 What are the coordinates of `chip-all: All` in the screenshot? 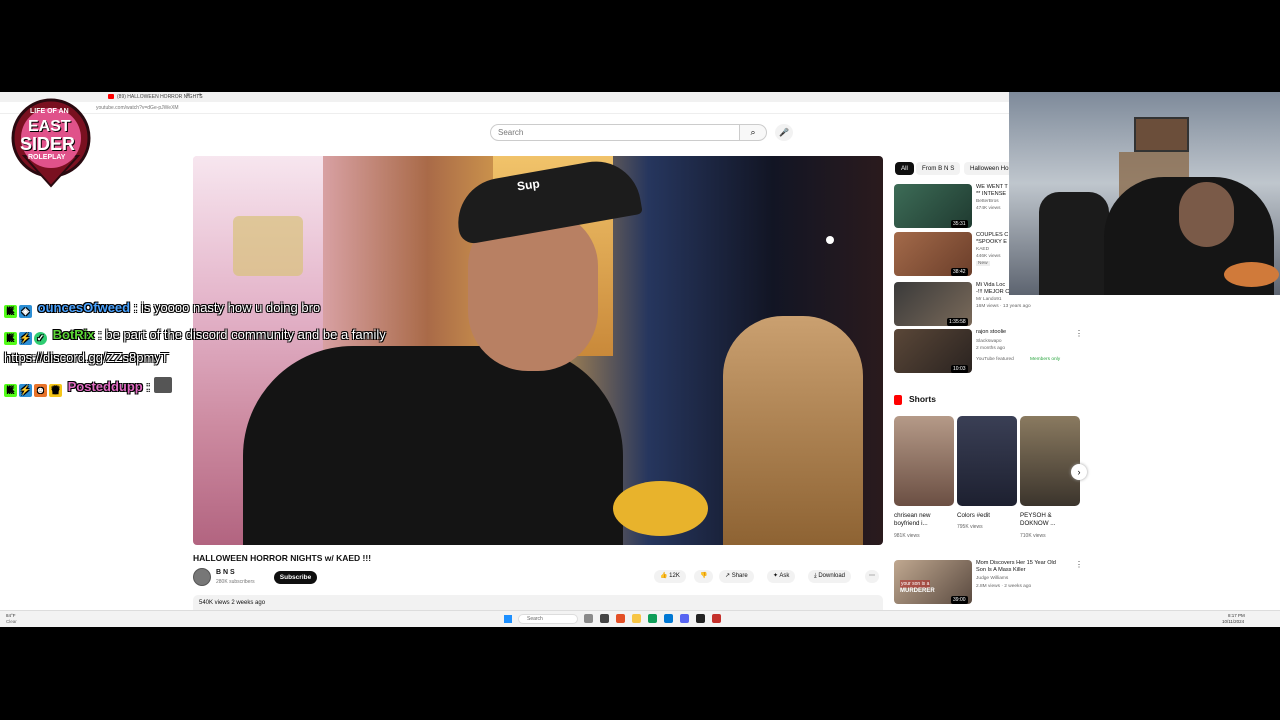 It's located at (904, 168).